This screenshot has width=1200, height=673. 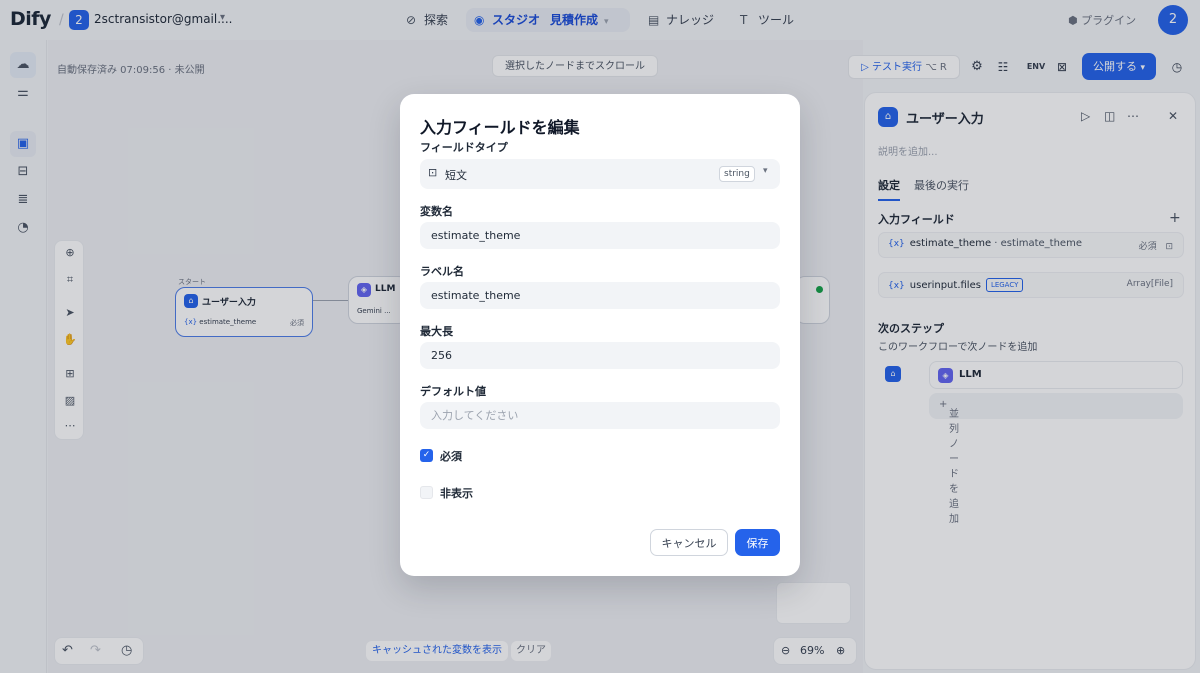 I want to click on max-length-input, so click(x=600, y=355).